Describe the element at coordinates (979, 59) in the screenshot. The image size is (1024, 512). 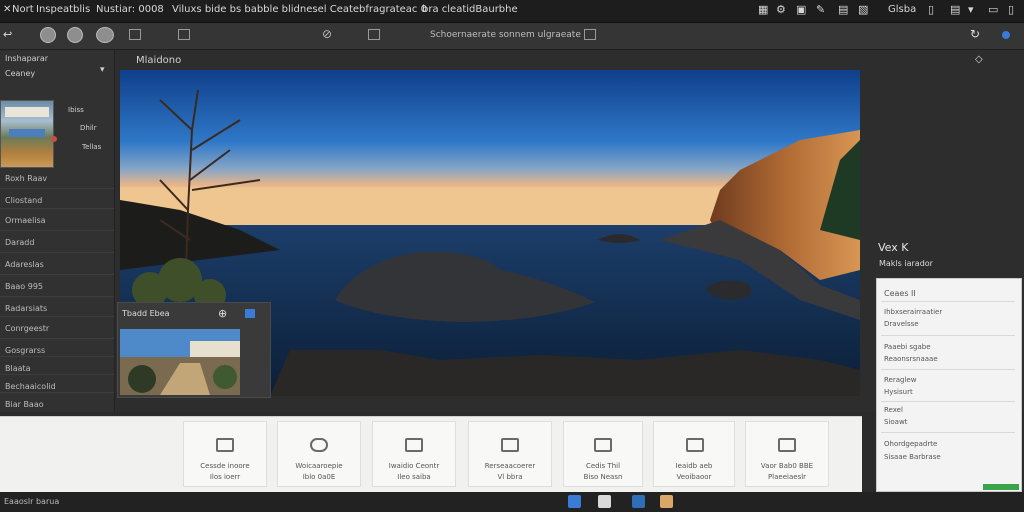
I see `collapse-icon: ◇` at that location.